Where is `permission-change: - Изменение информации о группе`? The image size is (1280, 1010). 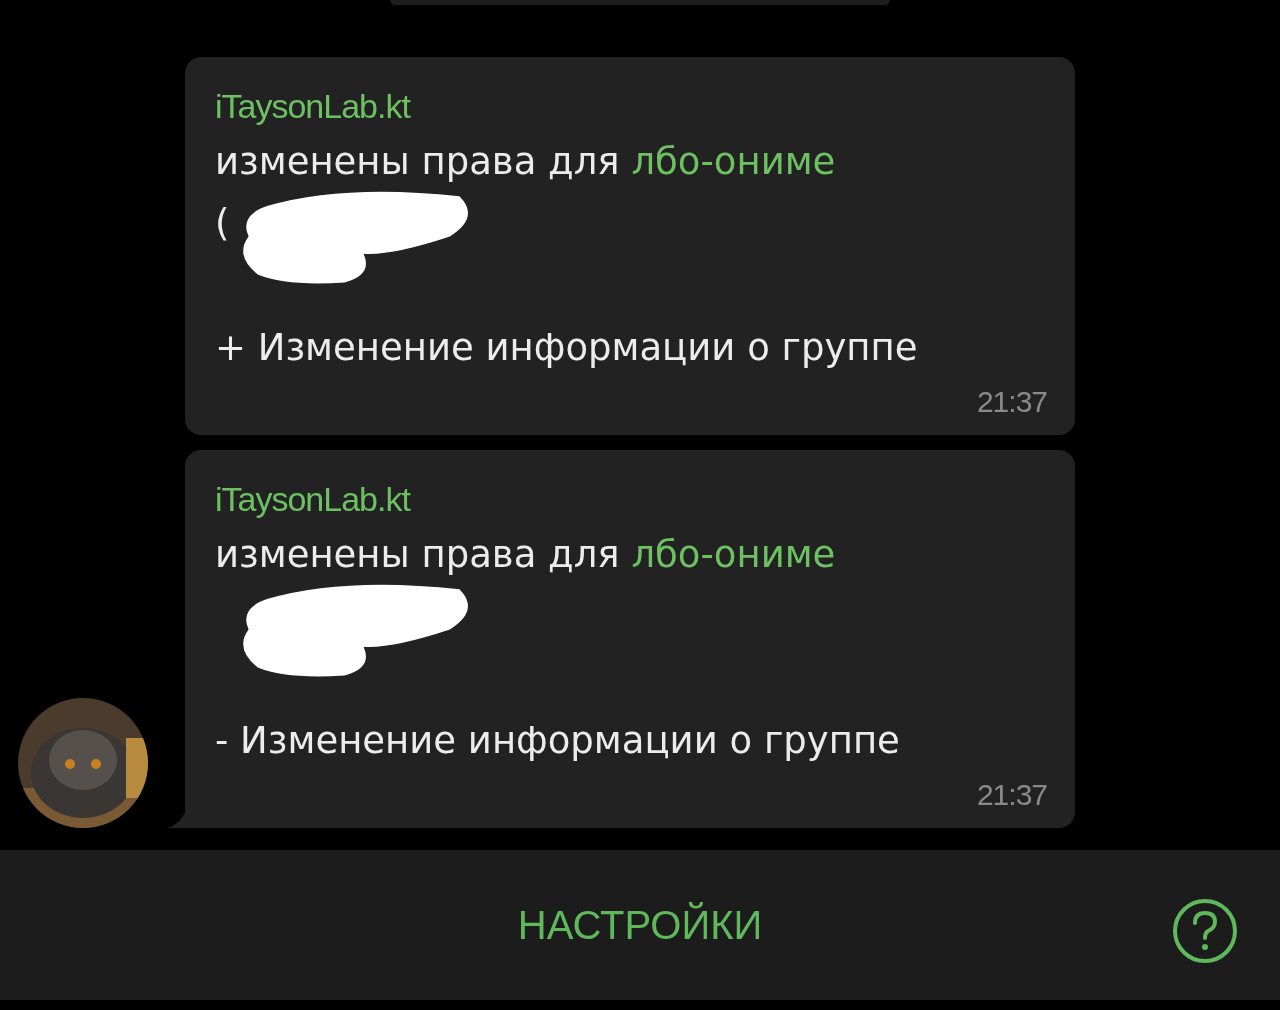
permission-change: - Изменение информации о группе is located at coordinates (558, 741).